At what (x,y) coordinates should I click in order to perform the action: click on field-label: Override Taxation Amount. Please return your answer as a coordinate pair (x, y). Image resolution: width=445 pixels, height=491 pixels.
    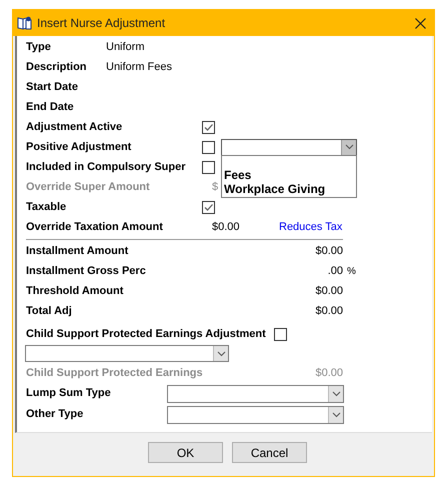
    Looking at the image, I should click on (95, 227).